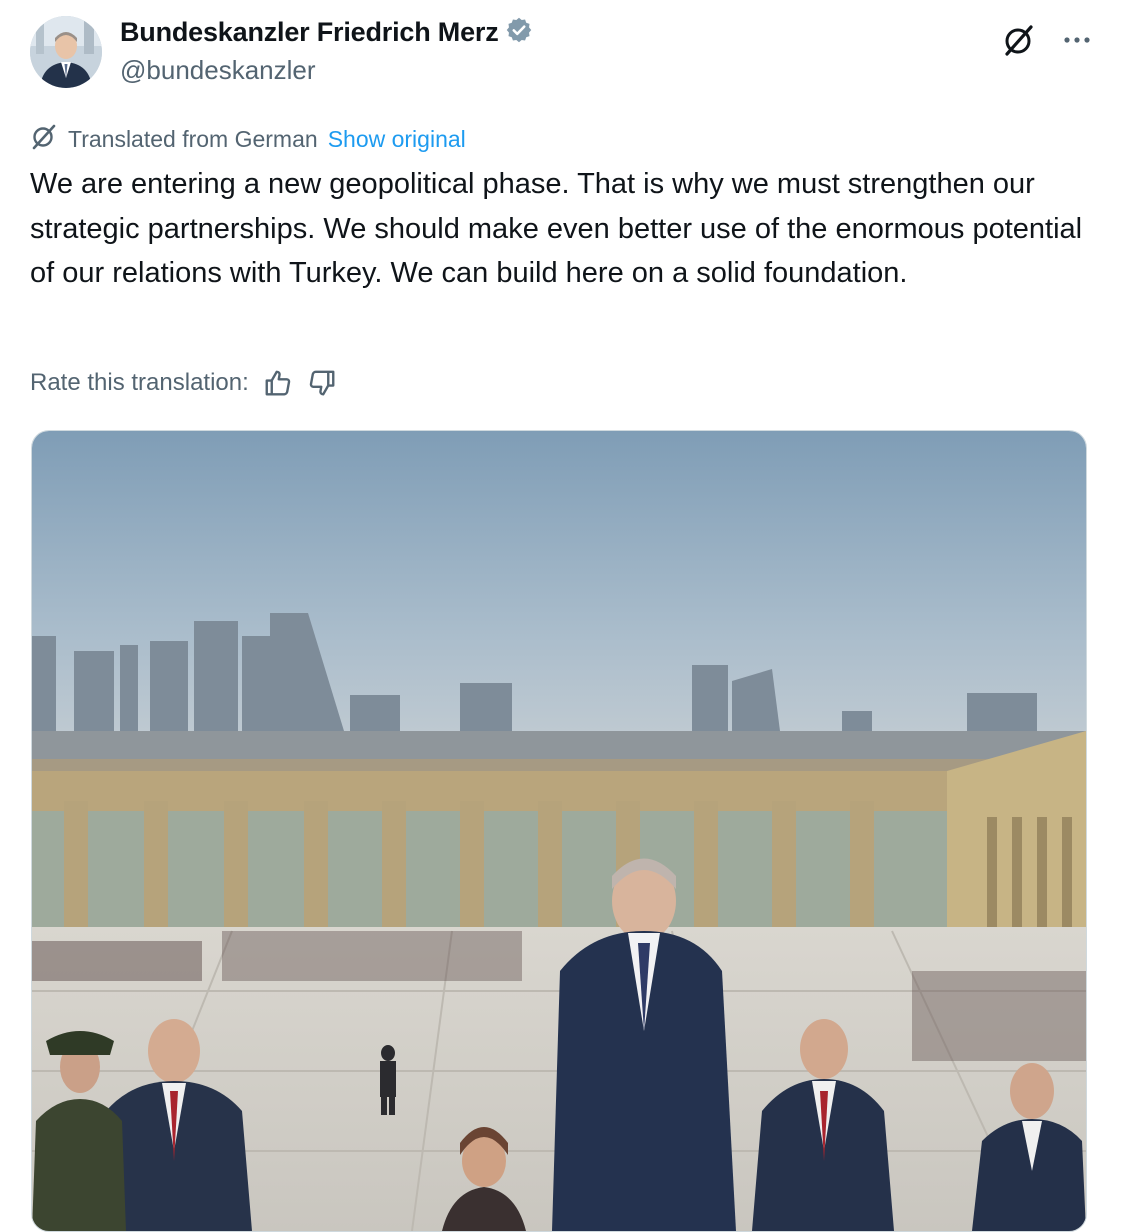 The height and width of the screenshot is (1232, 1127). What do you see at coordinates (218, 70) in the screenshot?
I see `author-handle: @bundeskanzler` at bounding box center [218, 70].